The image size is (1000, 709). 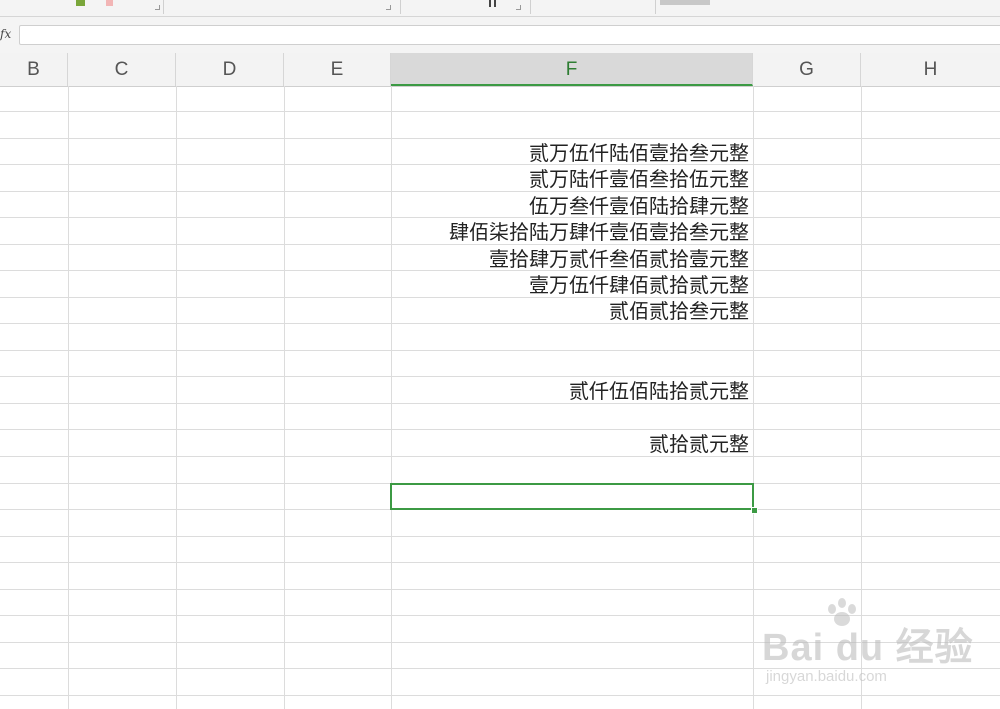 What do you see at coordinates (570, 391) in the screenshot?
I see `cell-f12: 贰仟伍佰陆拾贰元整` at bounding box center [570, 391].